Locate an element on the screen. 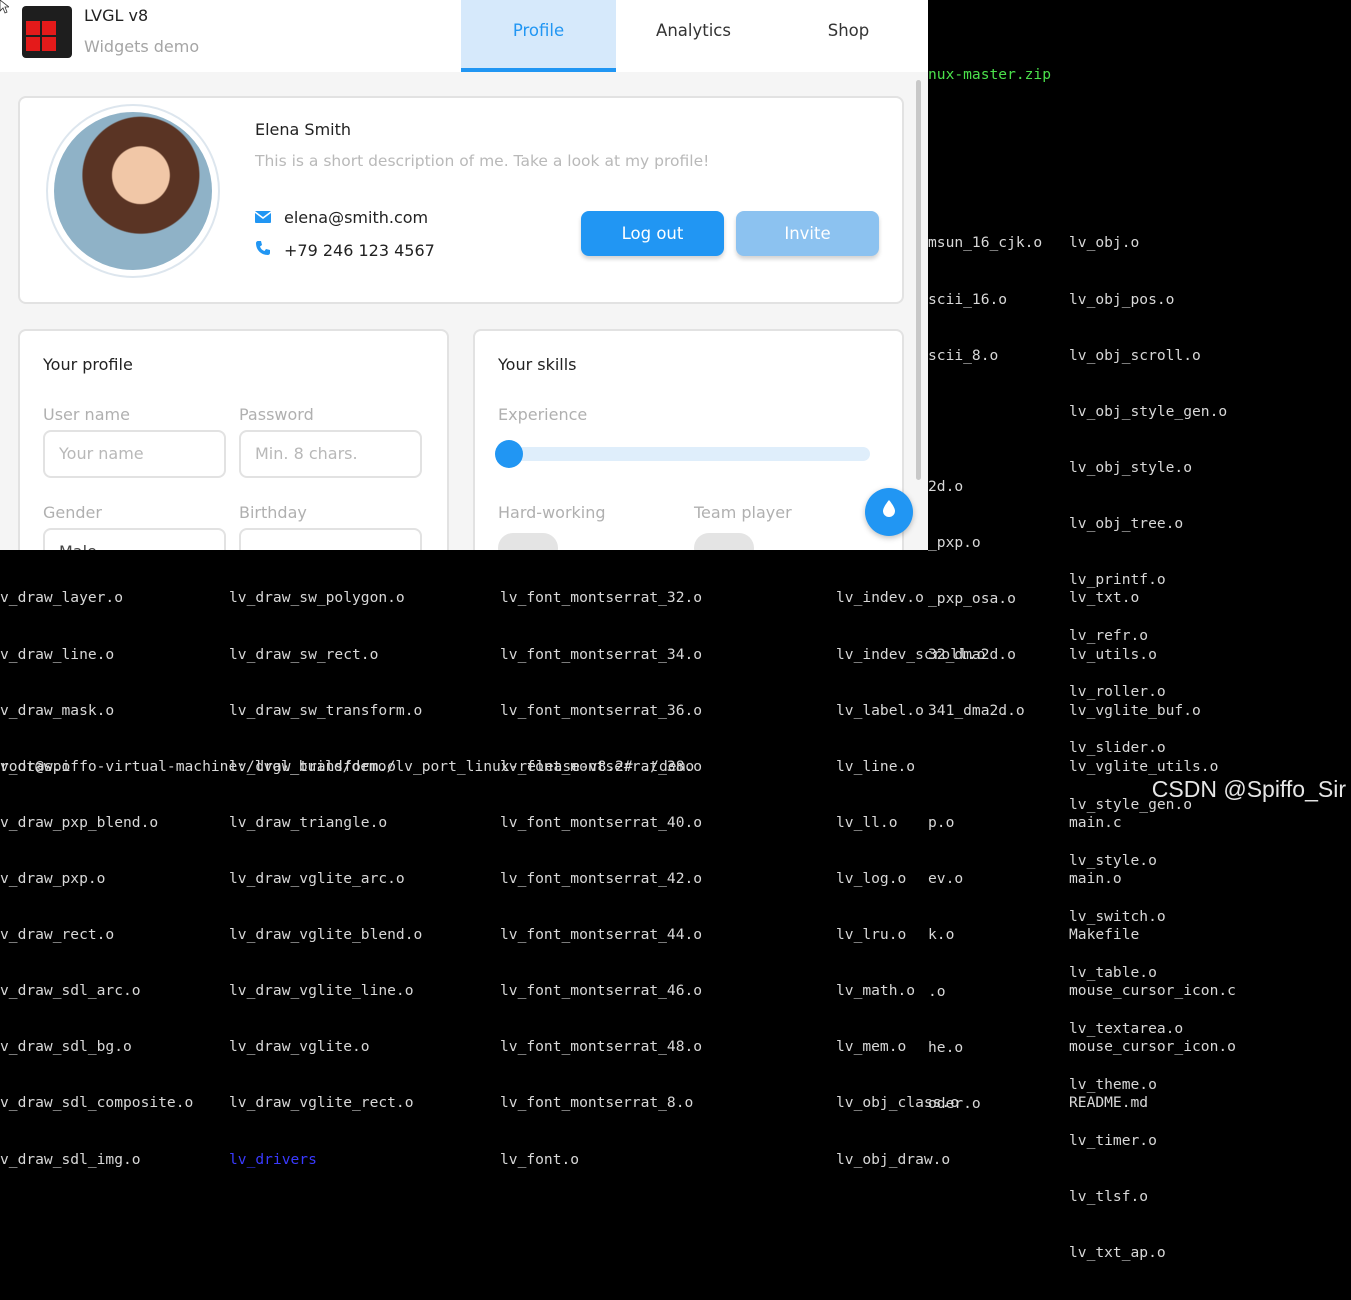 This screenshot has width=1351, height=1300. terminal-entry: lv_obj_pos.o is located at coordinates (1122, 299).